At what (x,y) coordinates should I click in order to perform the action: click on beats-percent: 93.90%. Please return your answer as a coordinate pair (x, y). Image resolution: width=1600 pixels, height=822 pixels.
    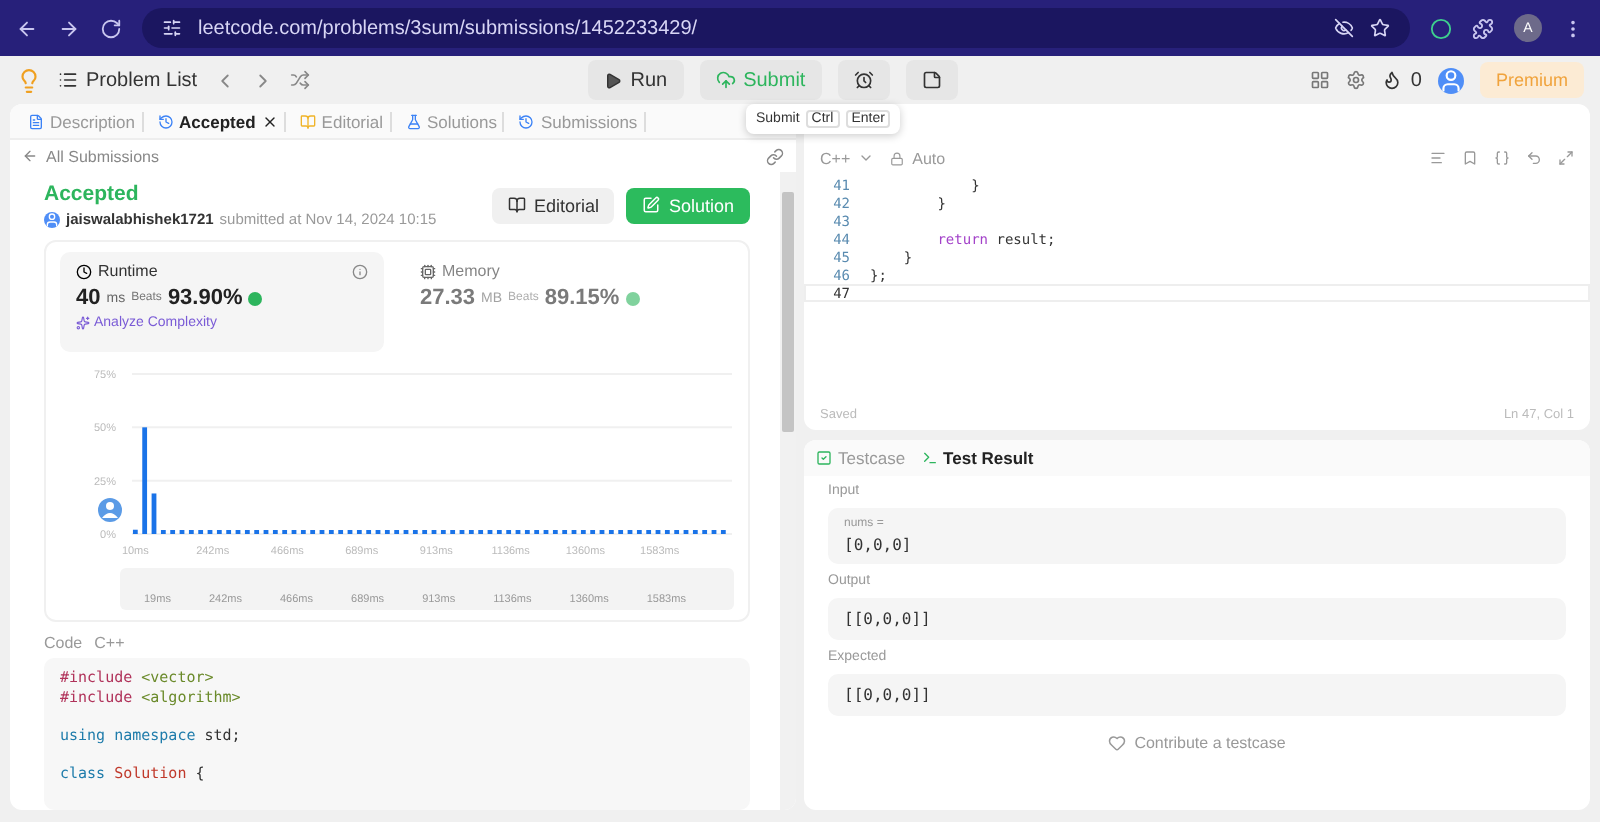
    Looking at the image, I should click on (205, 298).